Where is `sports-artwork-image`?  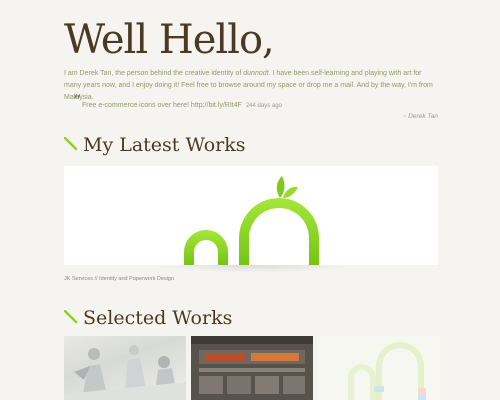
sports-artwork-image is located at coordinates (125, 372).